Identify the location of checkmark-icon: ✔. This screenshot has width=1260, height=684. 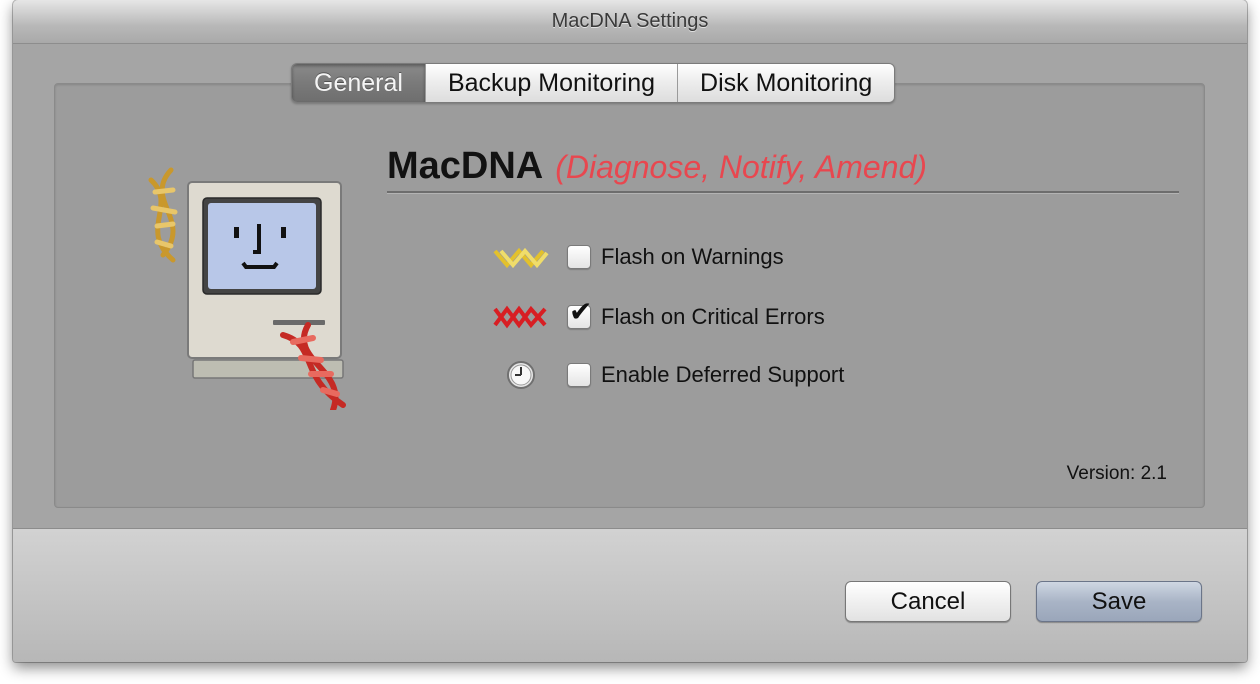
(581, 311).